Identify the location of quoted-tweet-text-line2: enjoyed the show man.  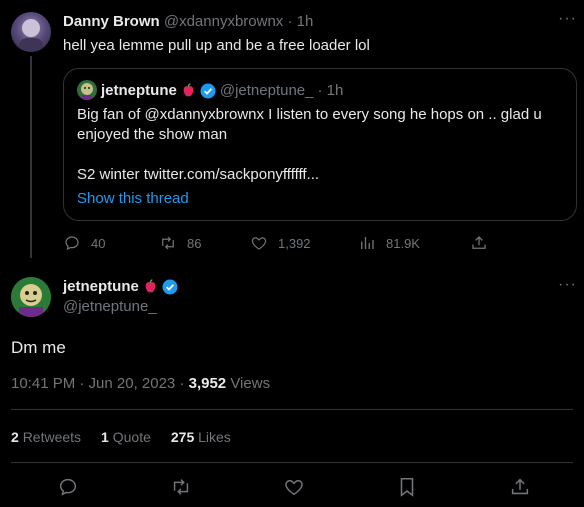
(152, 134).